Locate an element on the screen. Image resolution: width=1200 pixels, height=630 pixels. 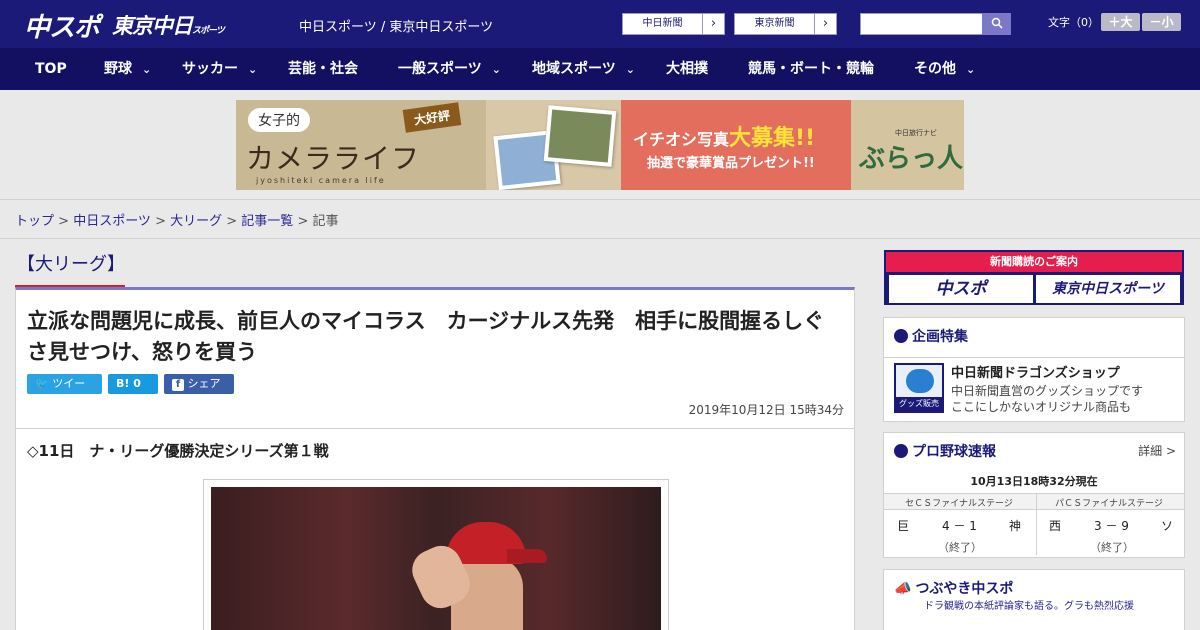
buratto-logo: 中日旅行ナビ ぶらっ人 is located at coordinates (907, 145).